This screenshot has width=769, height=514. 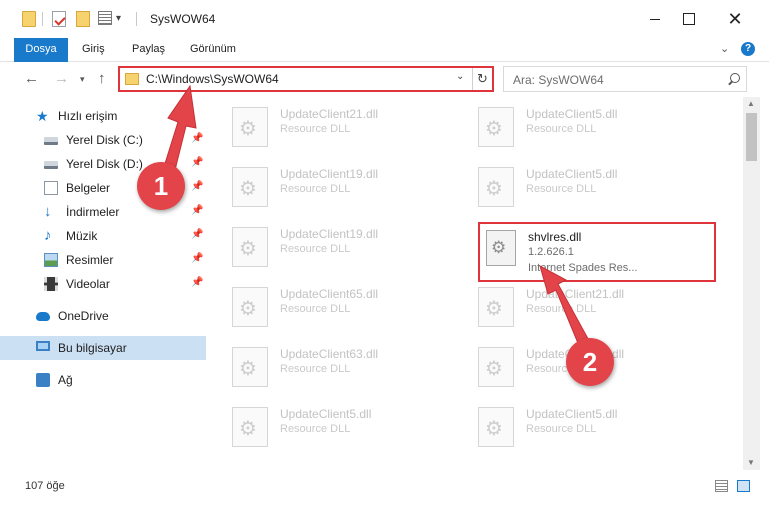 I want to click on view-options-icon, so click(x=105, y=18).